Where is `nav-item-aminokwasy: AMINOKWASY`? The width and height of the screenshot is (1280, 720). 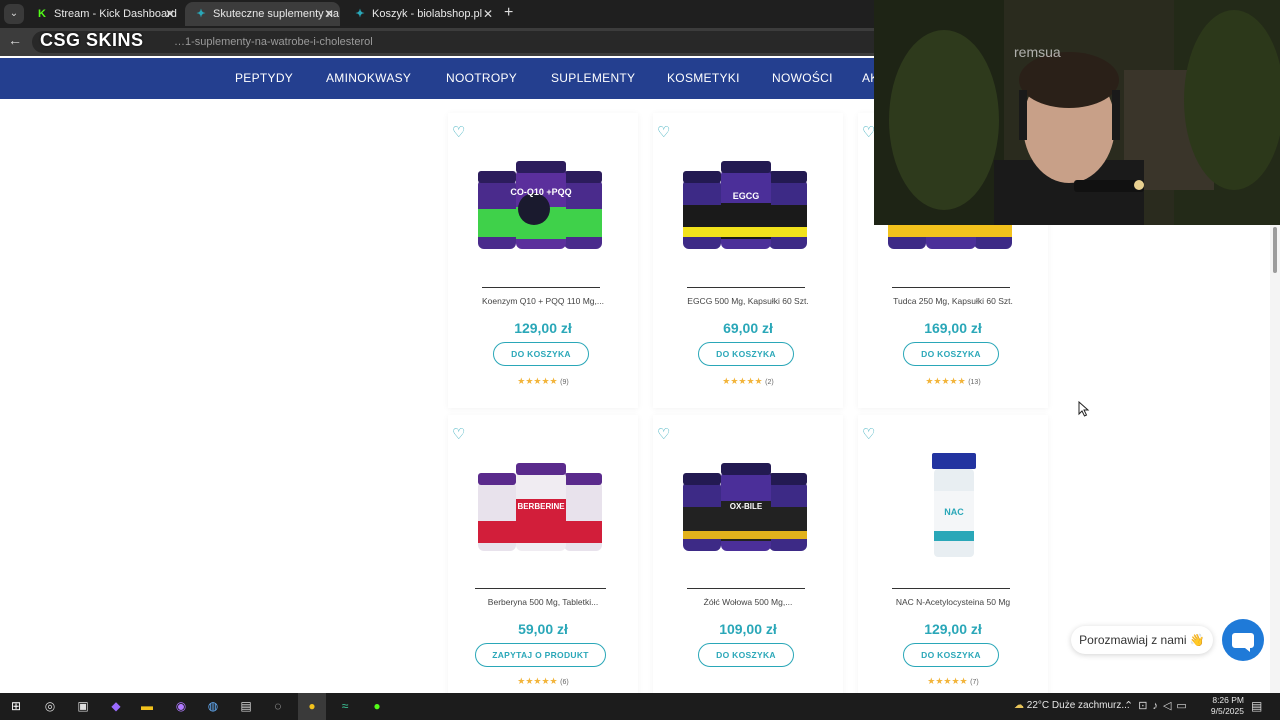
nav-item-aminokwasy: AMINOKWASY is located at coordinates (368, 78).